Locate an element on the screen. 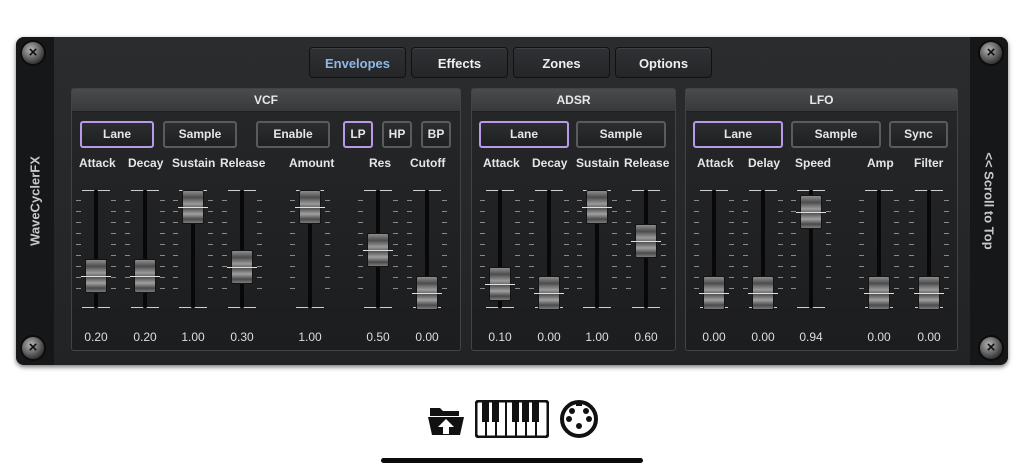  adsr-sustain-fader is located at coordinates (597, 248).